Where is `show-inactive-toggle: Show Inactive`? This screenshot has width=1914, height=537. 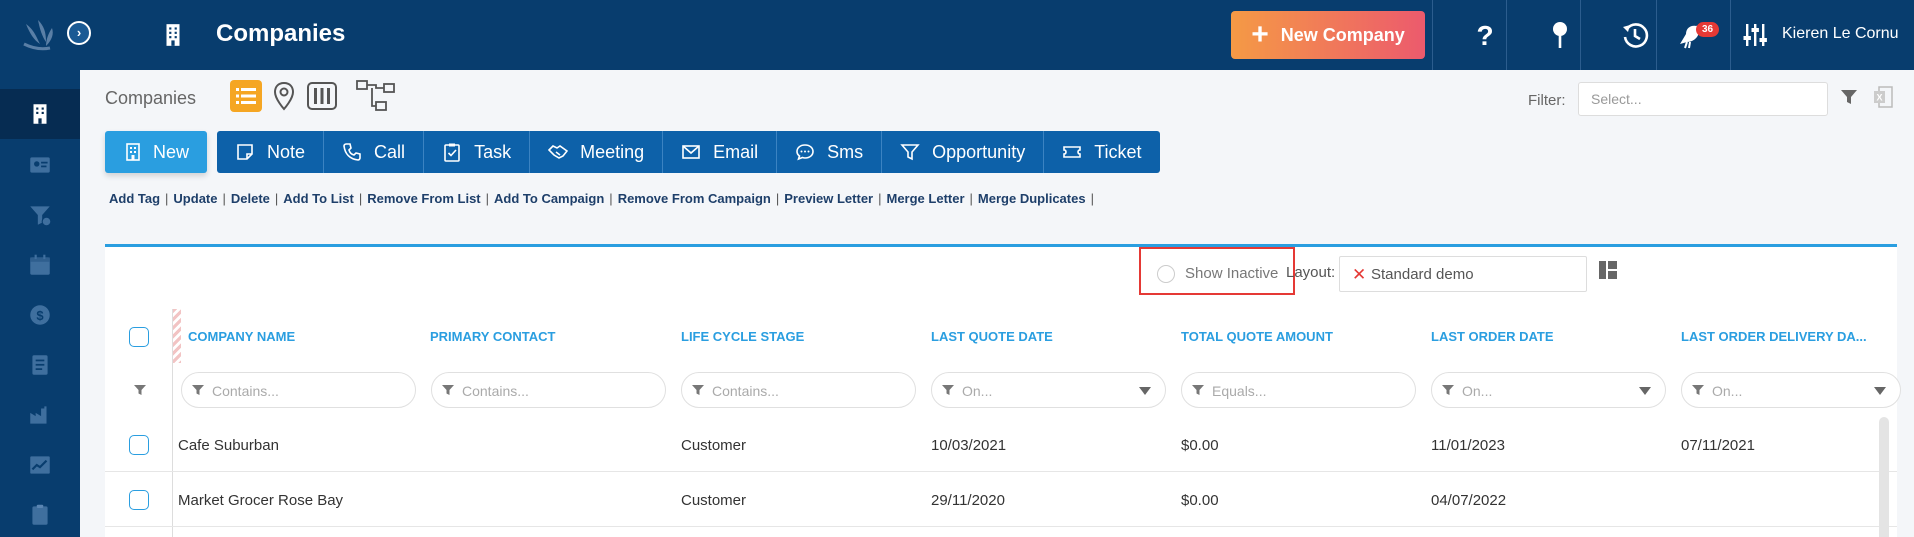 show-inactive-toggle: Show Inactive is located at coordinates (1217, 271).